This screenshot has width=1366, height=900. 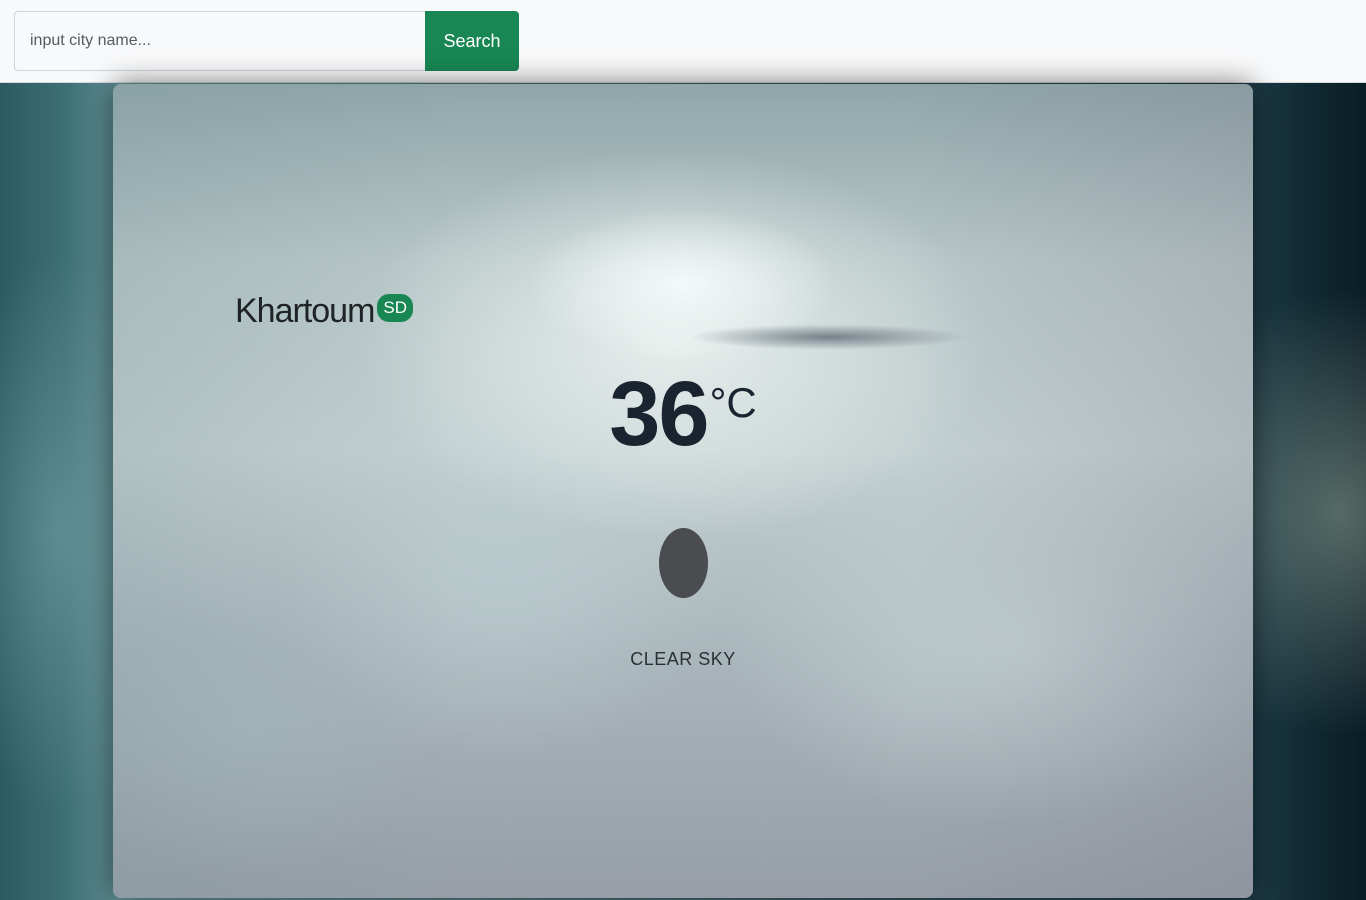 What do you see at coordinates (305, 311) in the screenshot?
I see `city-name: Khartoum` at bounding box center [305, 311].